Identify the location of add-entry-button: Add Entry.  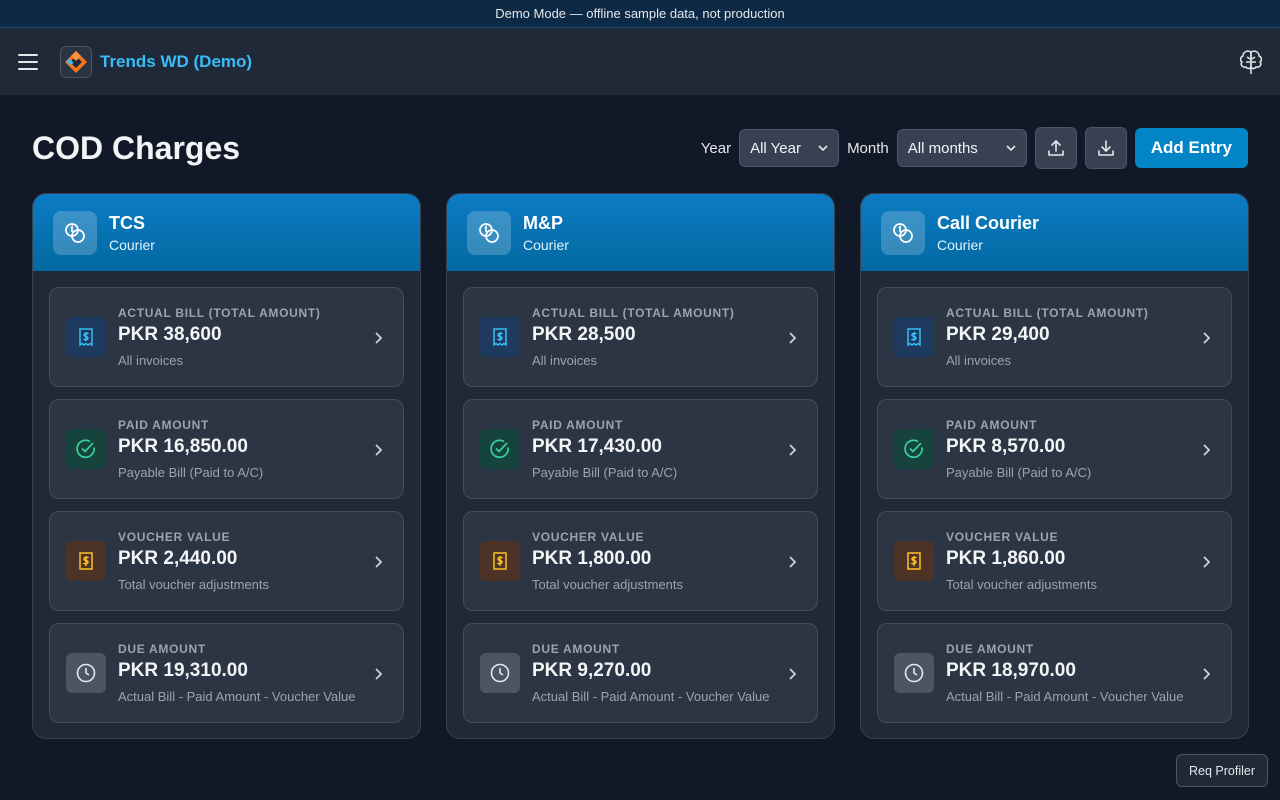
(1191, 148).